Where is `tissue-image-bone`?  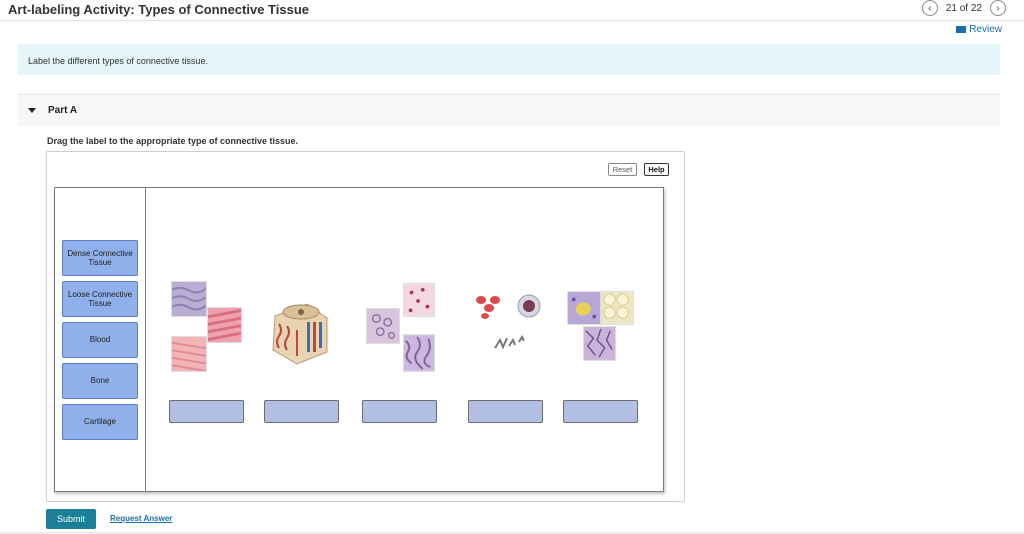
tissue-image-bone is located at coordinates (300, 334).